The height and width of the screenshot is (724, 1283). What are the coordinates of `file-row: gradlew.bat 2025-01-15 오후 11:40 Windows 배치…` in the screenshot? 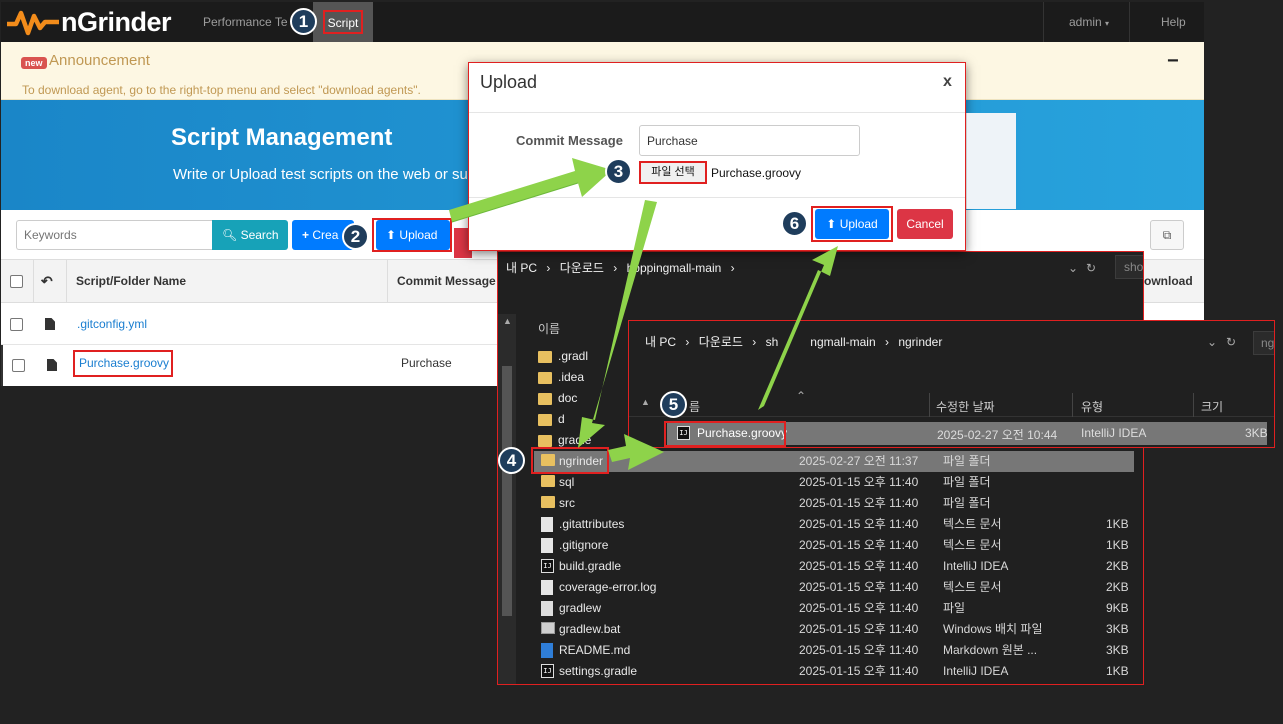 It's located at (834, 629).